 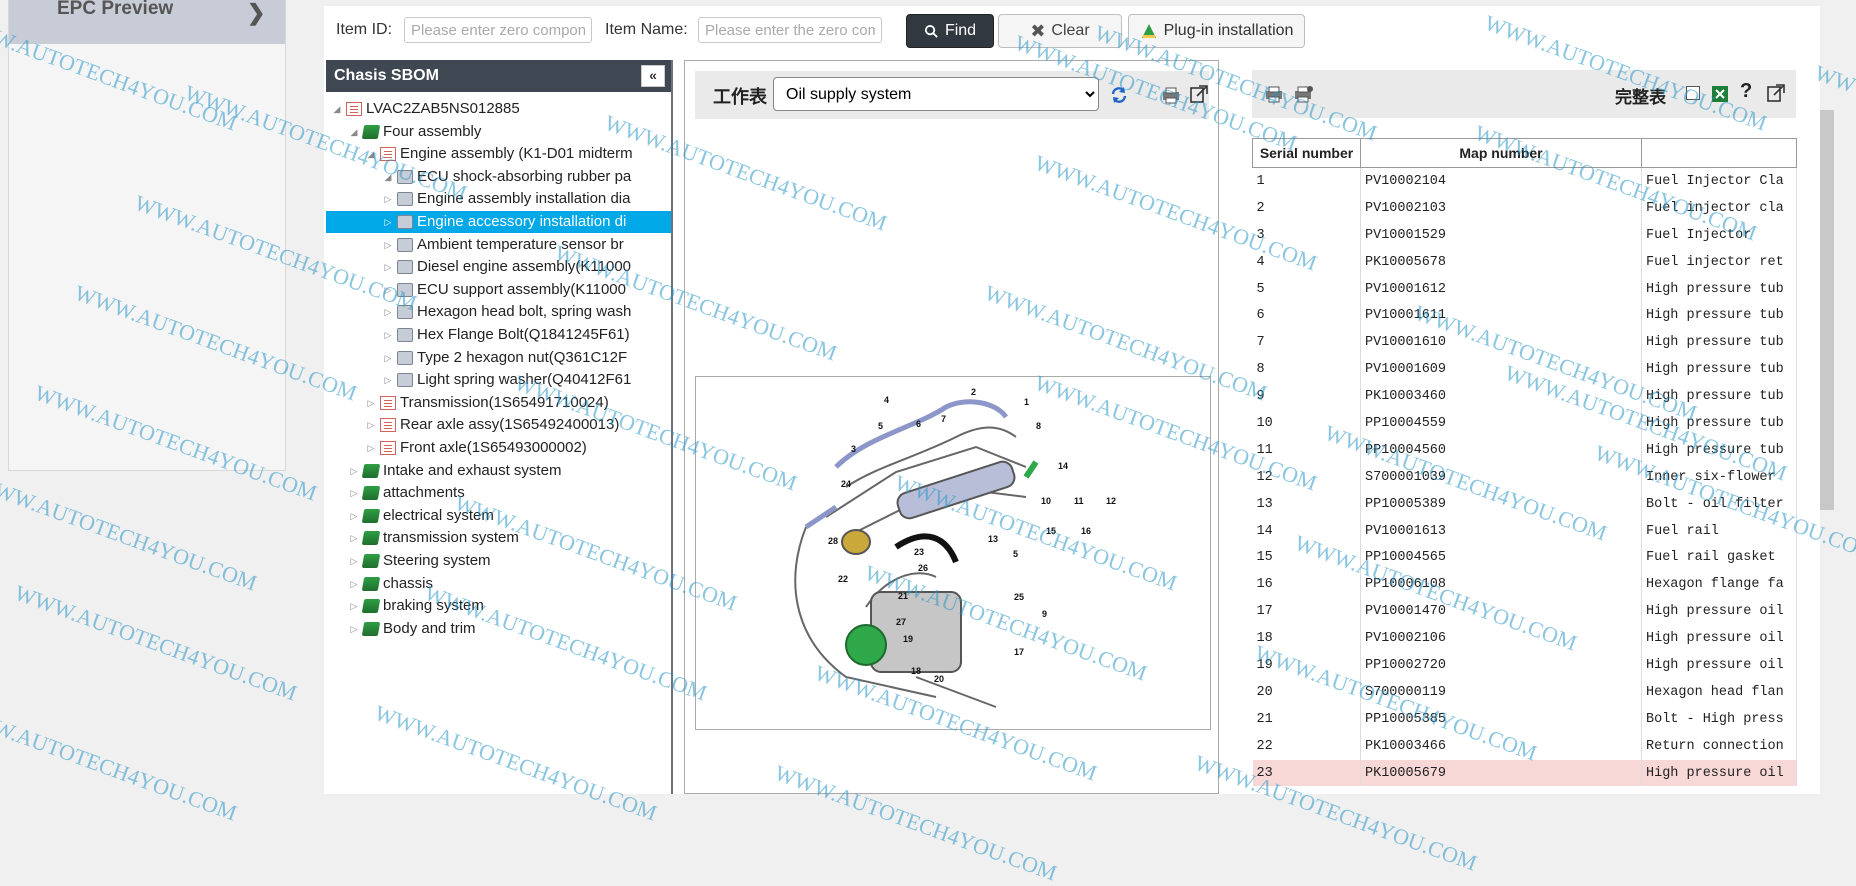 What do you see at coordinates (918, 424) in the screenshot?
I see `diagram-callout: 6` at bounding box center [918, 424].